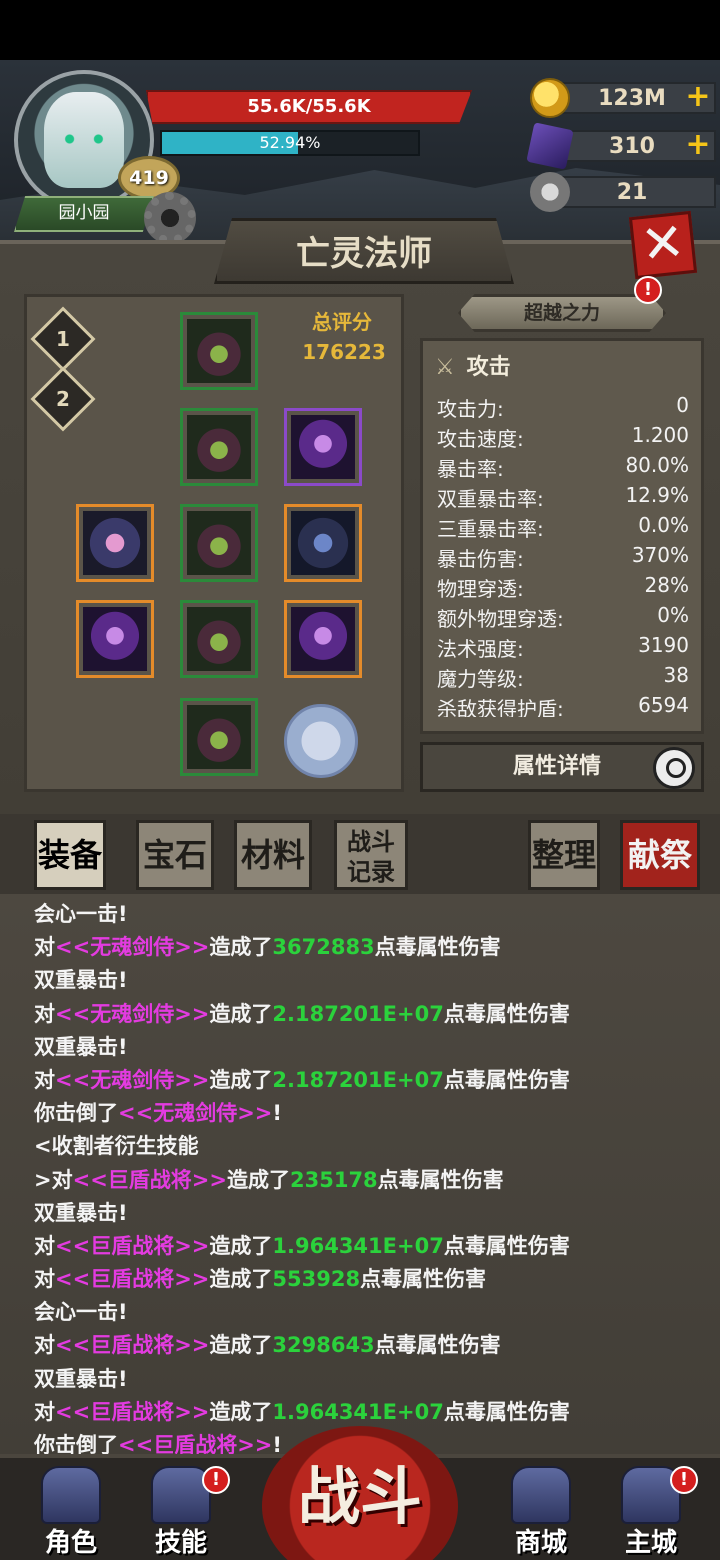 The image size is (720, 1560). What do you see at coordinates (550, 192) in the screenshot?
I see `ram-skull-icon` at bounding box center [550, 192].